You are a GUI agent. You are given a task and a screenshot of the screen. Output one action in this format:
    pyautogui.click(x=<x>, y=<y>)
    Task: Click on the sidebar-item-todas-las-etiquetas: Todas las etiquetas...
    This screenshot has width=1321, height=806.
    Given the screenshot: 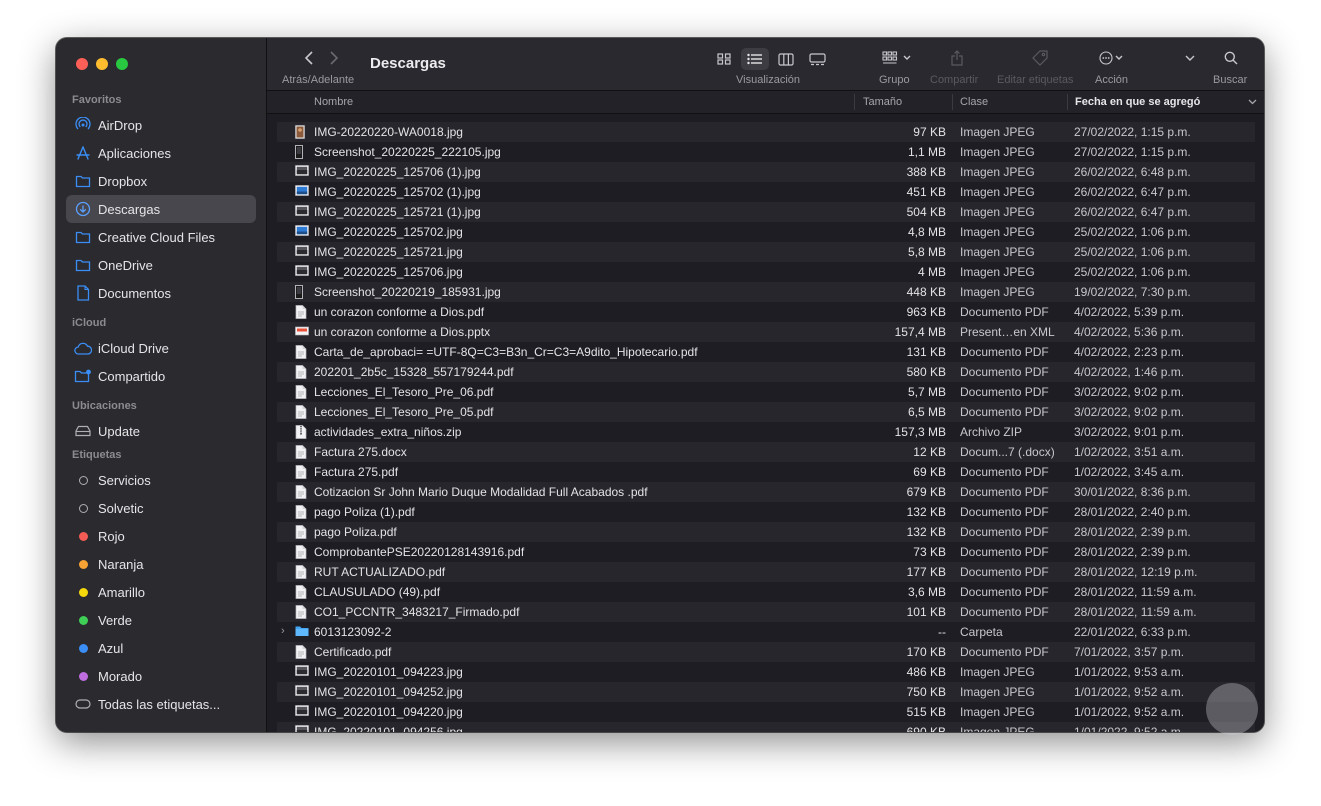 What is the action you would take?
    pyautogui.click(x=161, y=704)
    